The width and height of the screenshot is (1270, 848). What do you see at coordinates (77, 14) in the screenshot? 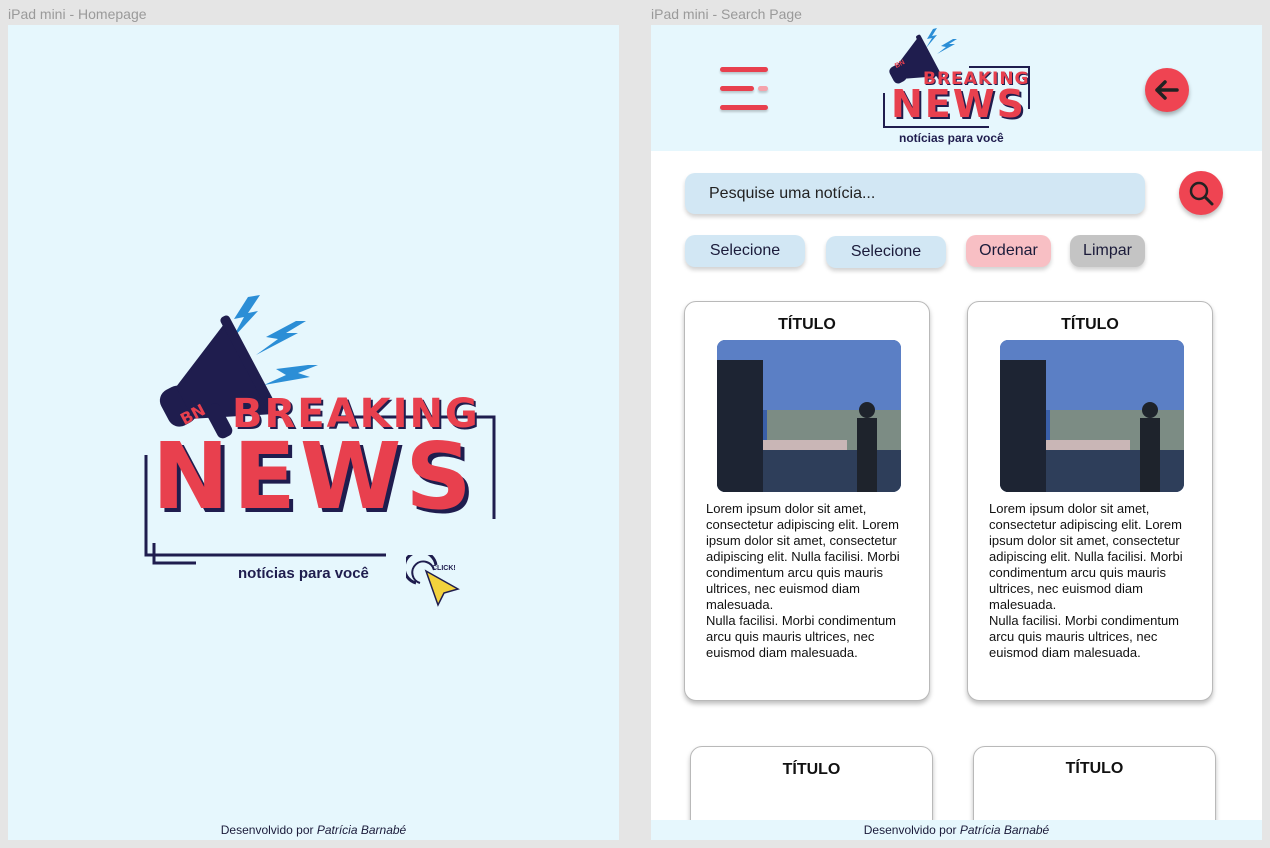
I see `frame-label-homepage: iPad mini - Homepage` at bounding box center [77, 14].